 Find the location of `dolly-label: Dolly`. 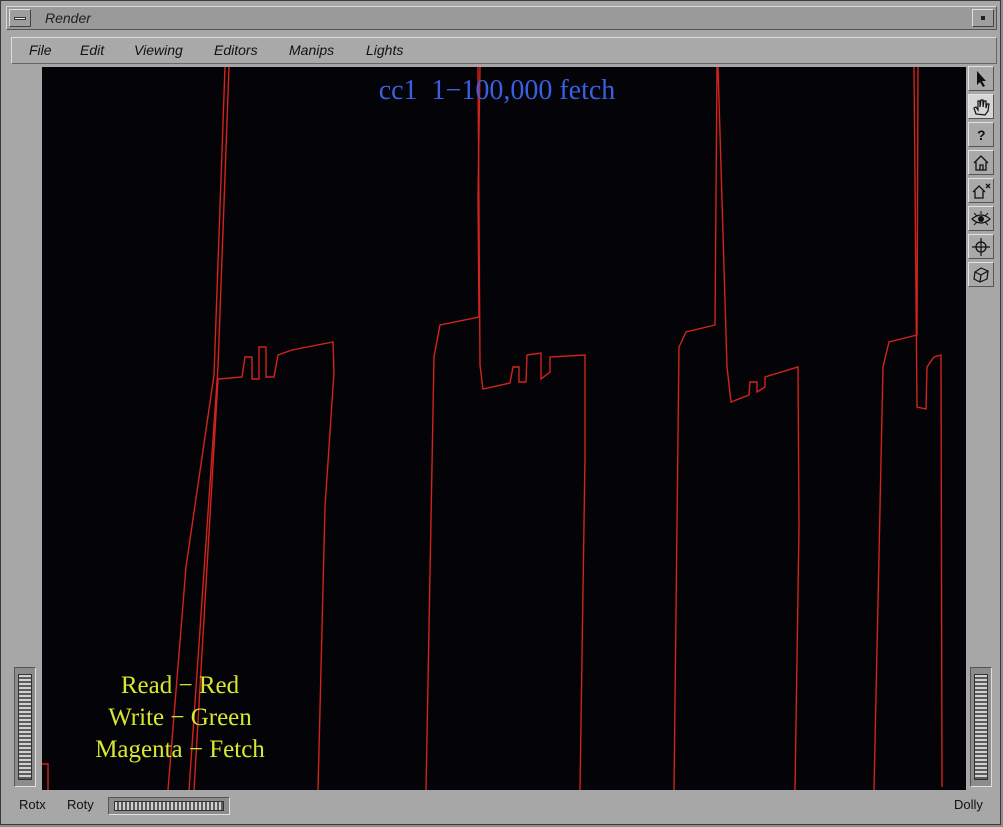

dolly-label: Dolly is located at coordinates (968, 804).